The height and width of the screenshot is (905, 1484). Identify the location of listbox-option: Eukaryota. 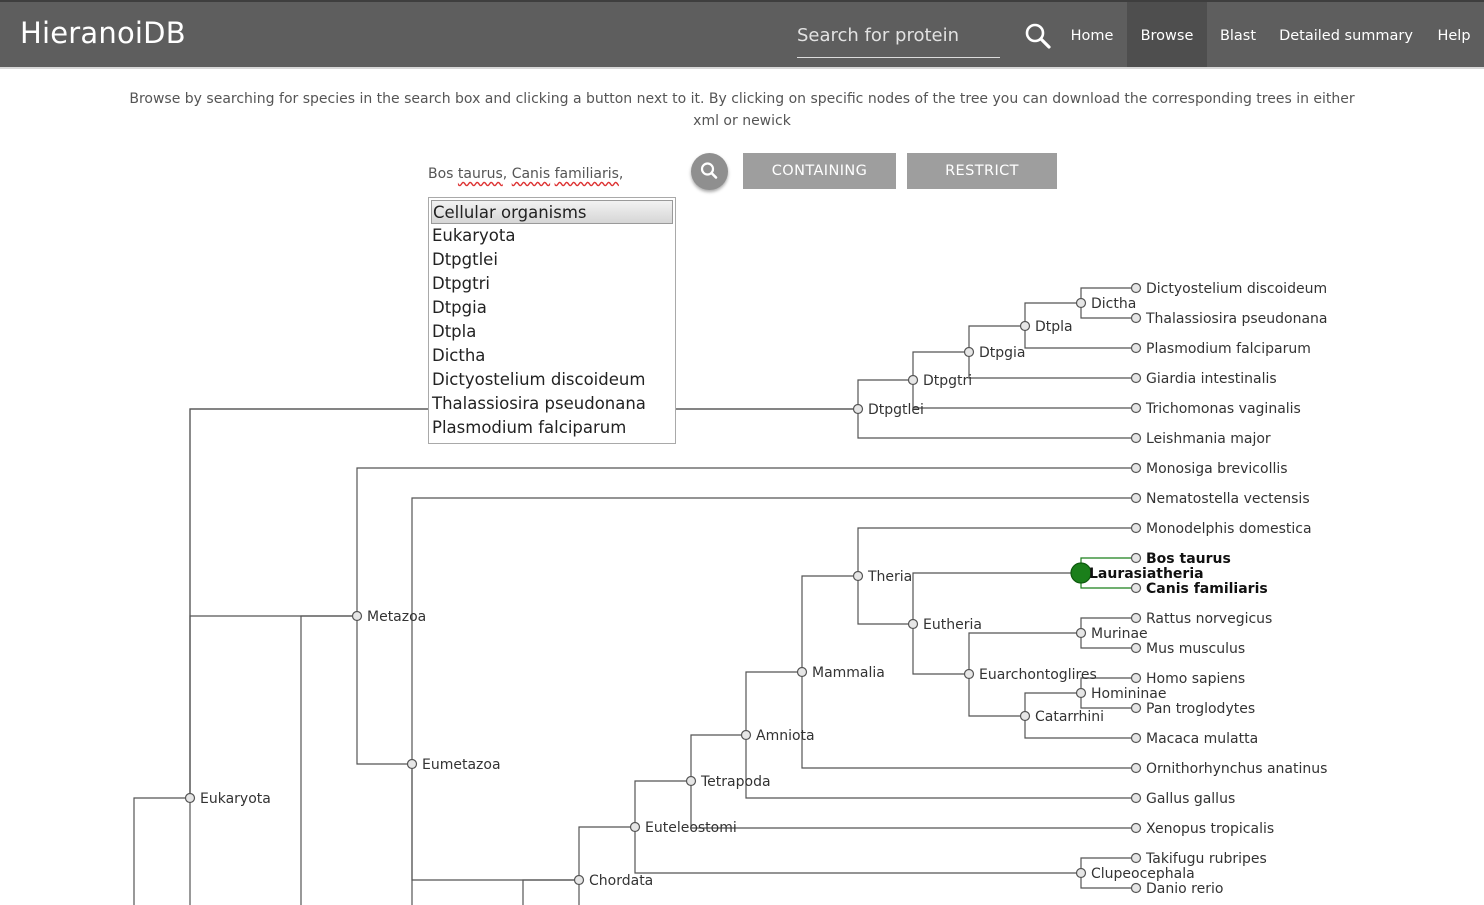
(552, 236).